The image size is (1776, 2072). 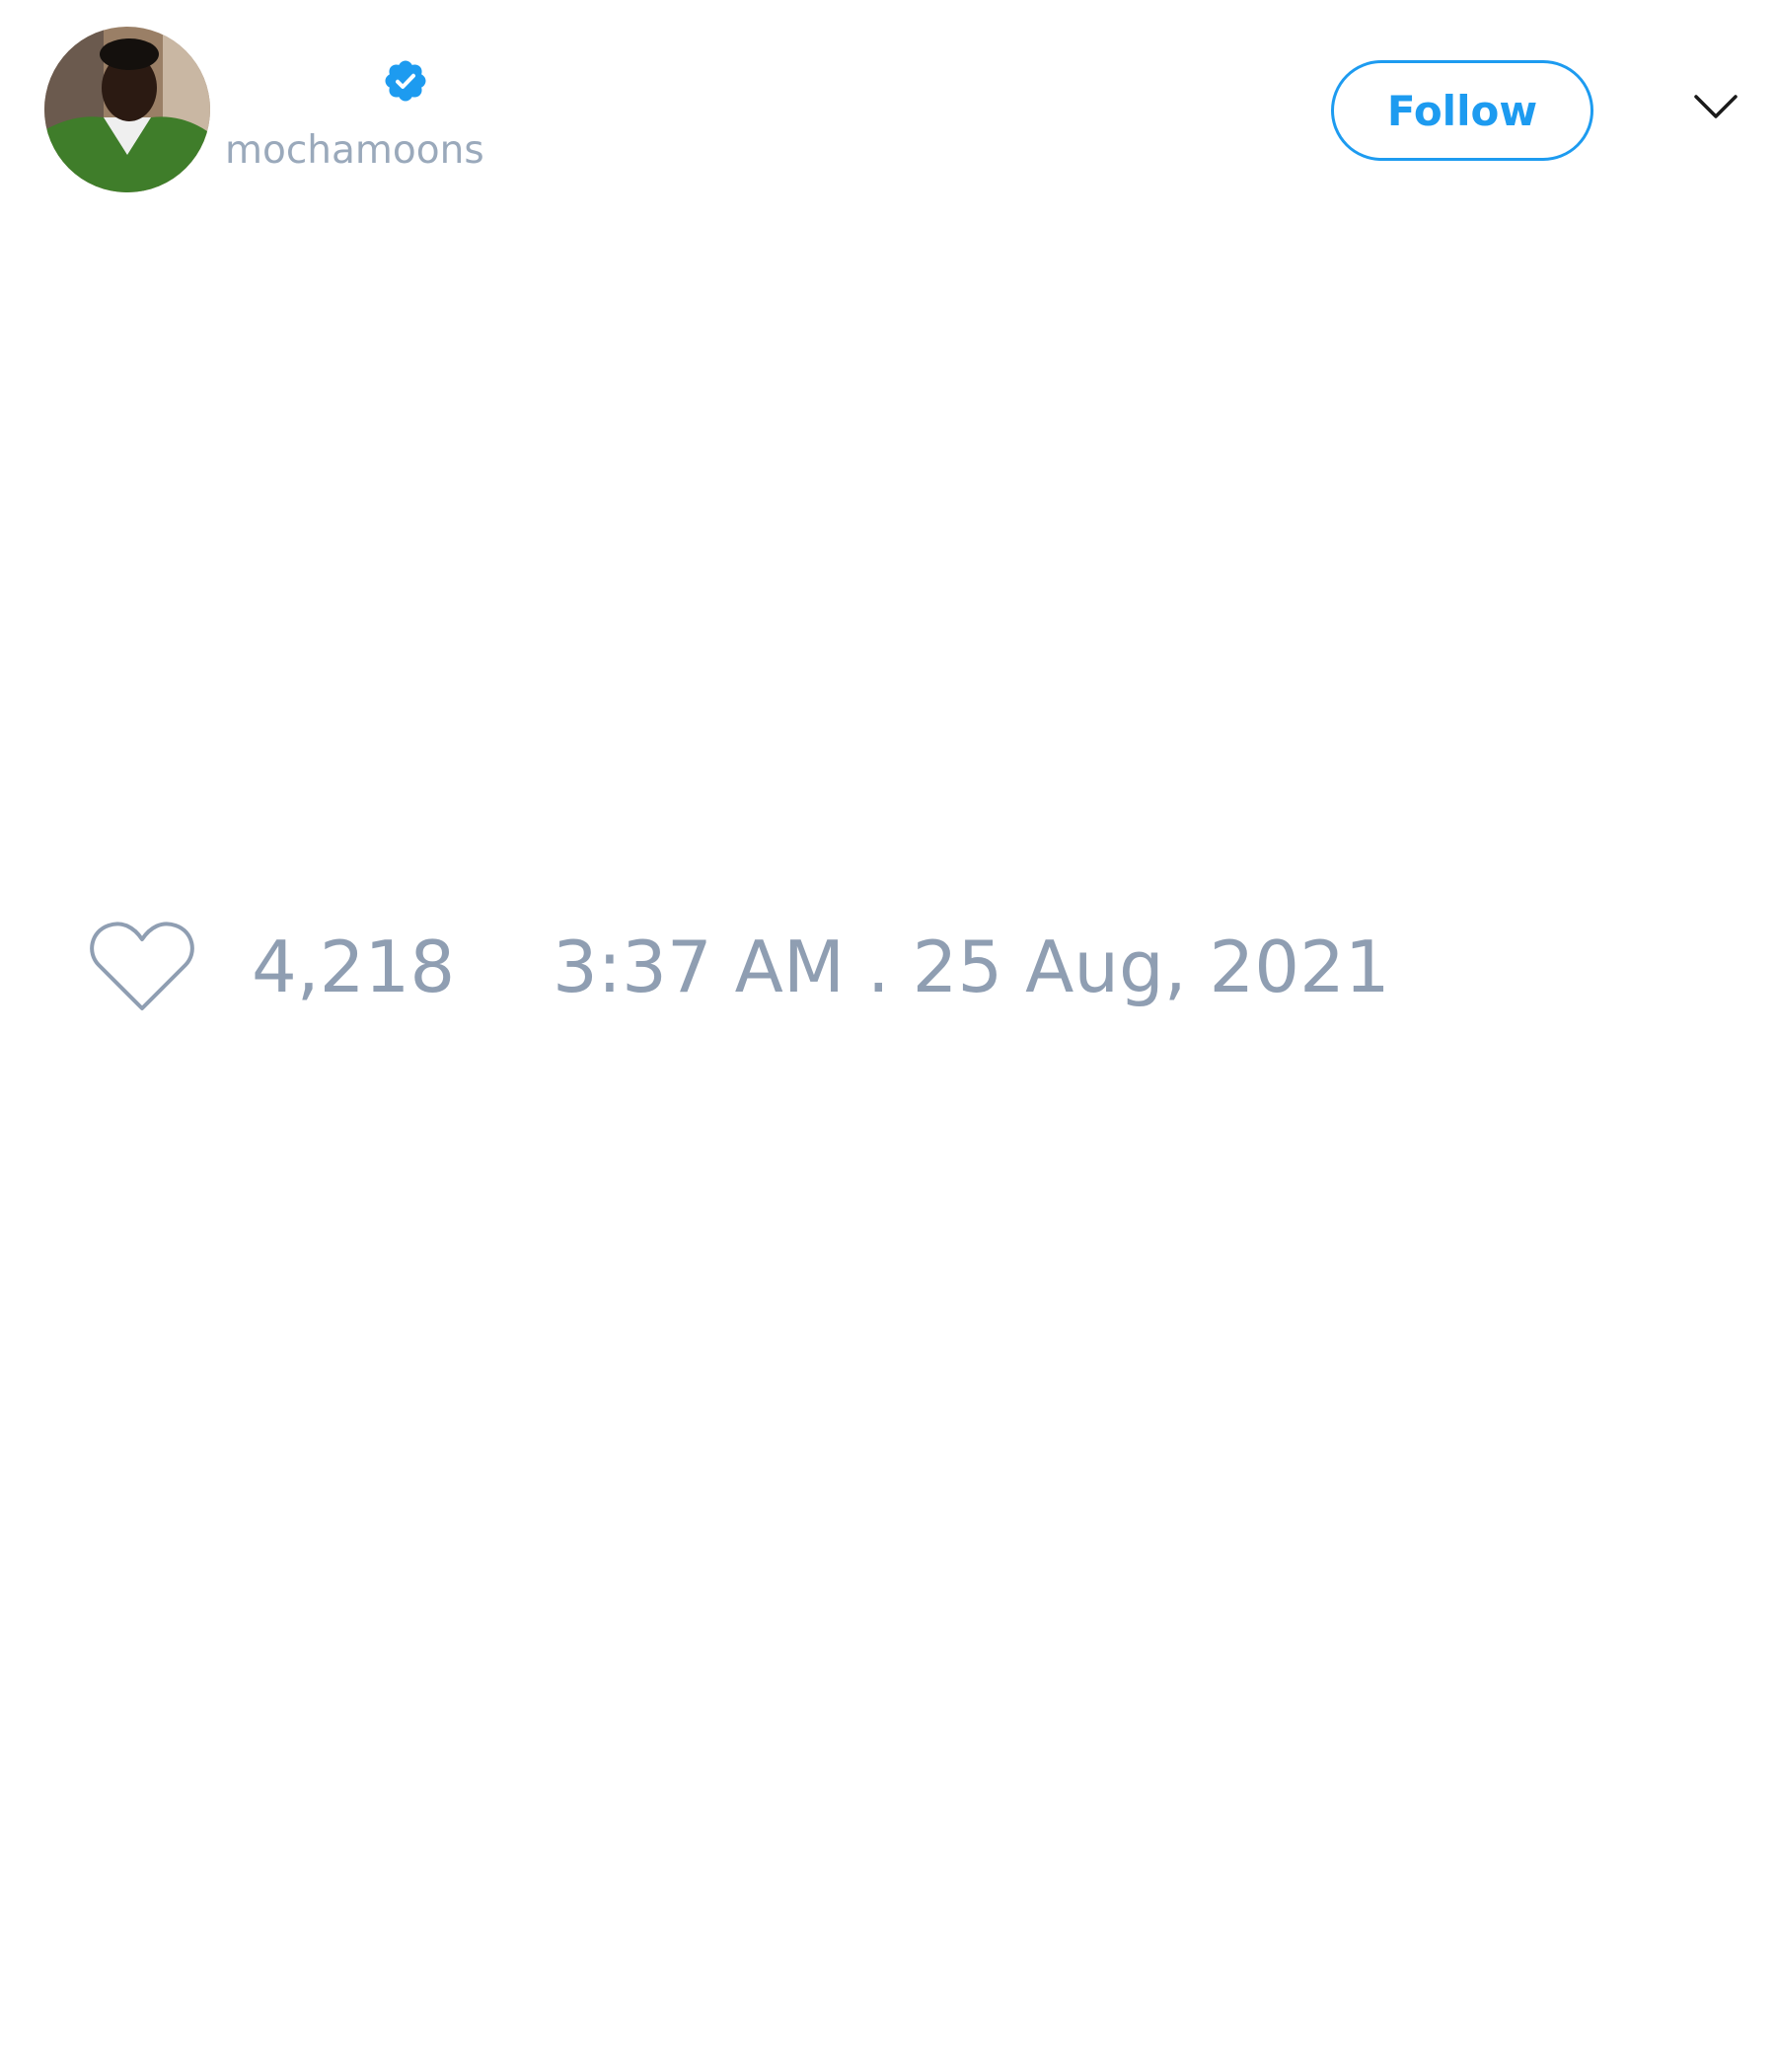 What do you see at coordinates (1716, 109) in the screenshot?
I see `chevron-down-icon` at bounding box center [1716, 109].